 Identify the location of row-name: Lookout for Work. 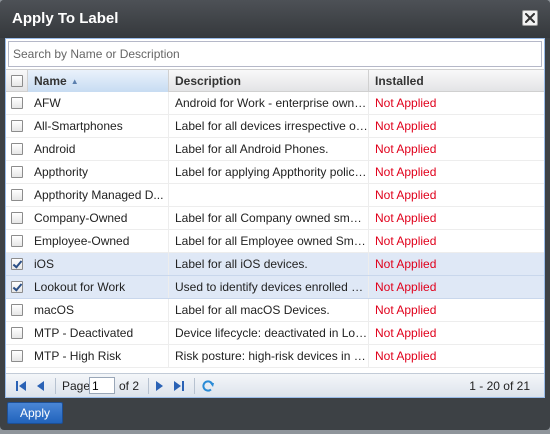
(98, 287).